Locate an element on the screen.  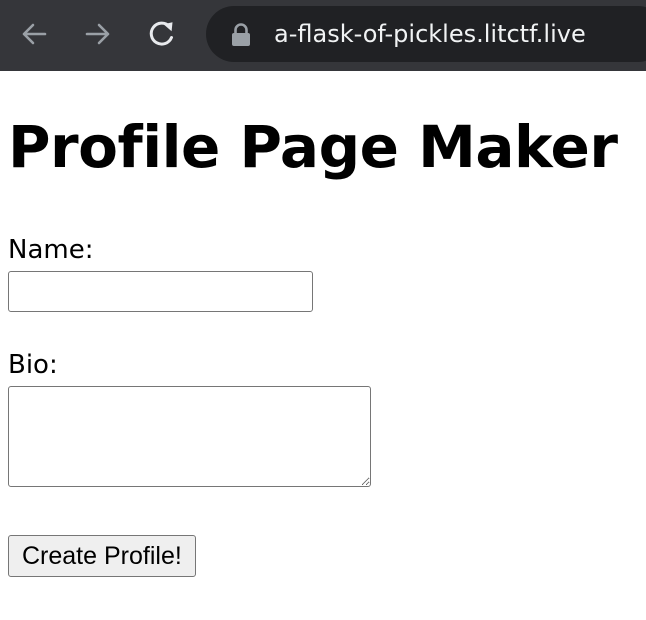
reload-button is located at coordinates (162, 34).